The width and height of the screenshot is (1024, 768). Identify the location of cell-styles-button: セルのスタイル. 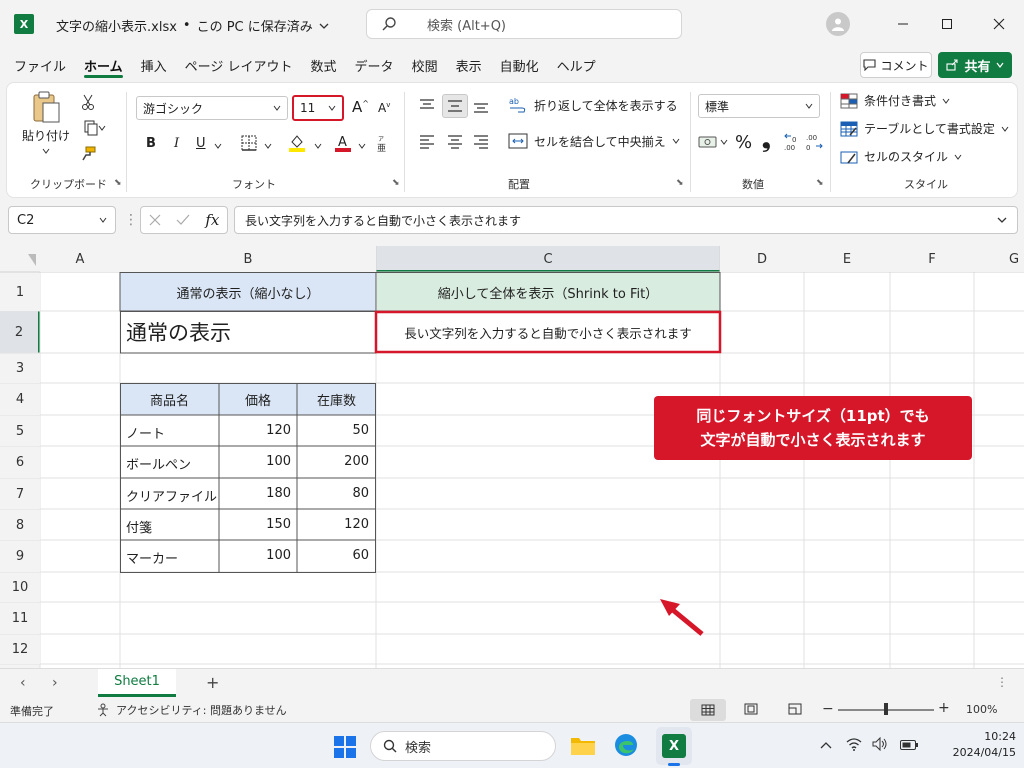
(901, 156).